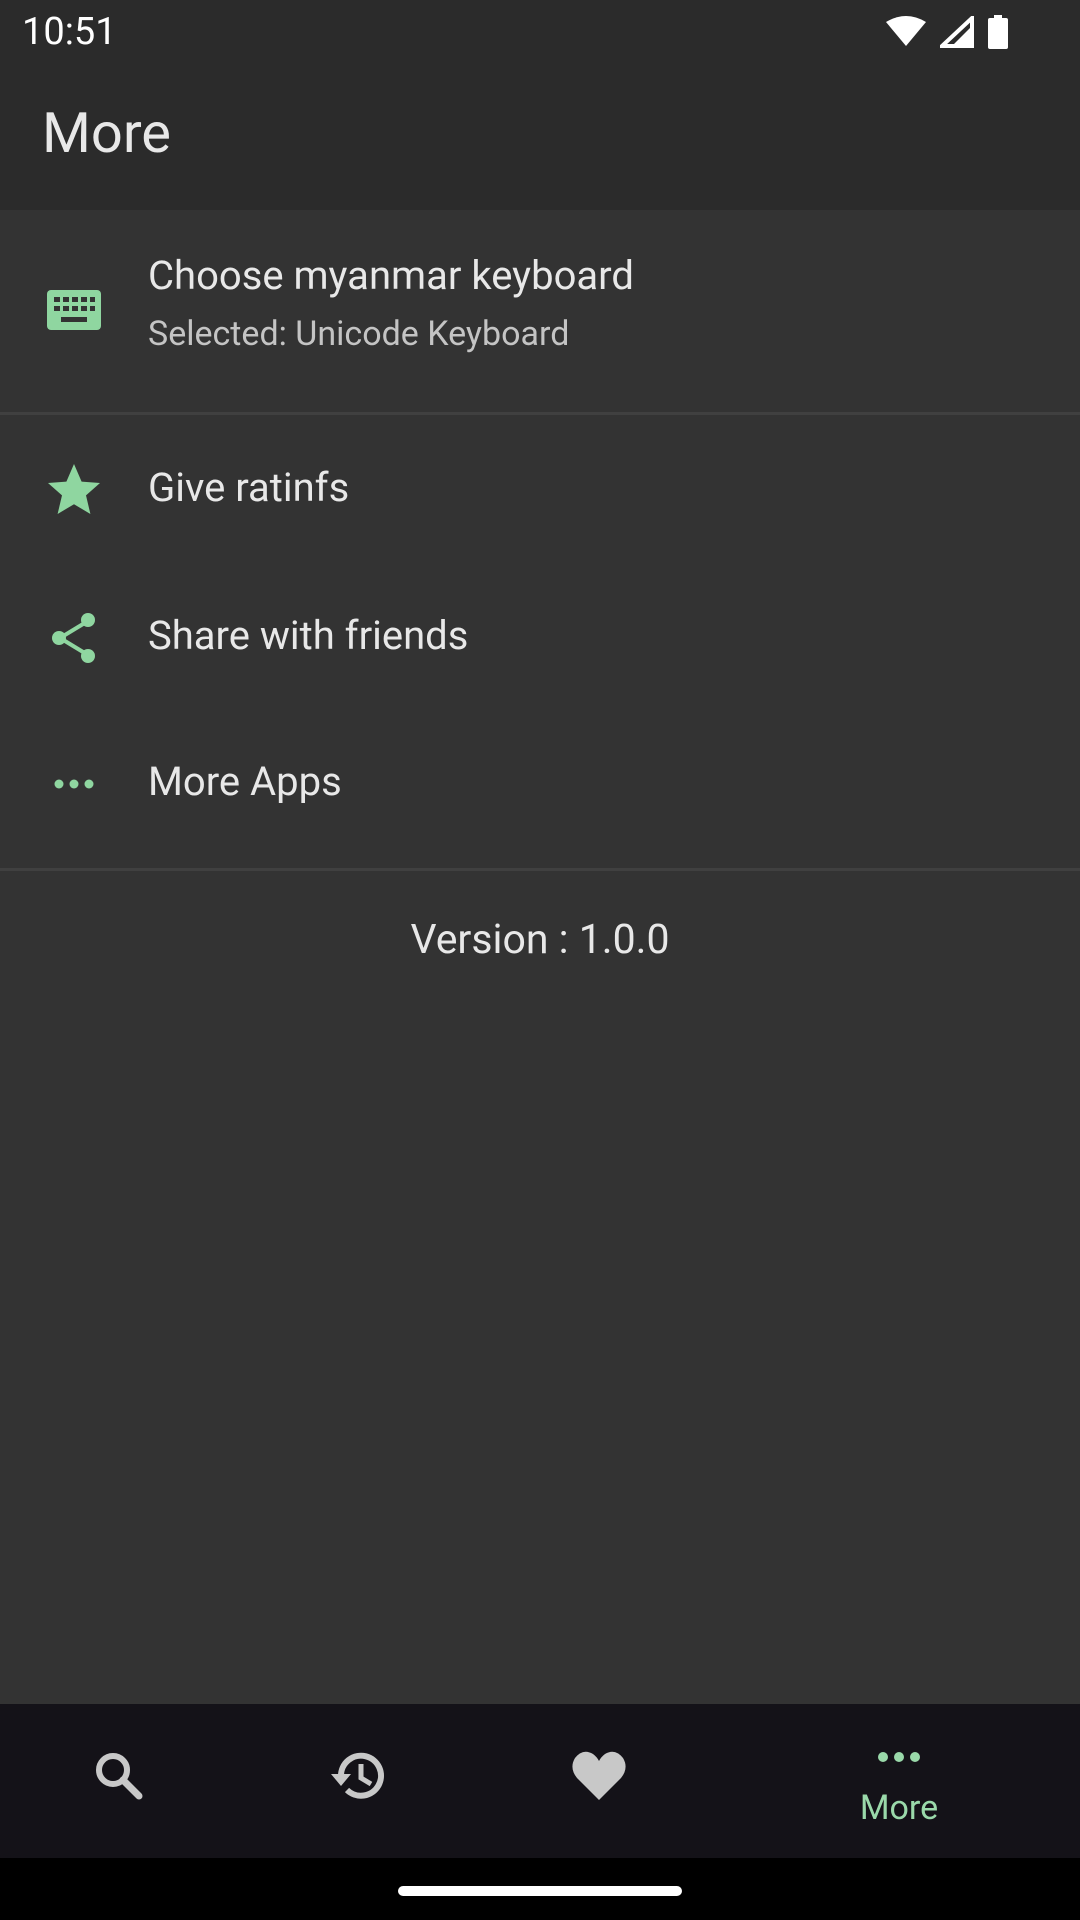  What do you see at coordinates (540, 940) in the screenshot?
I see `version-label: Version : 1.0.0` at bounding box center [540, 940].